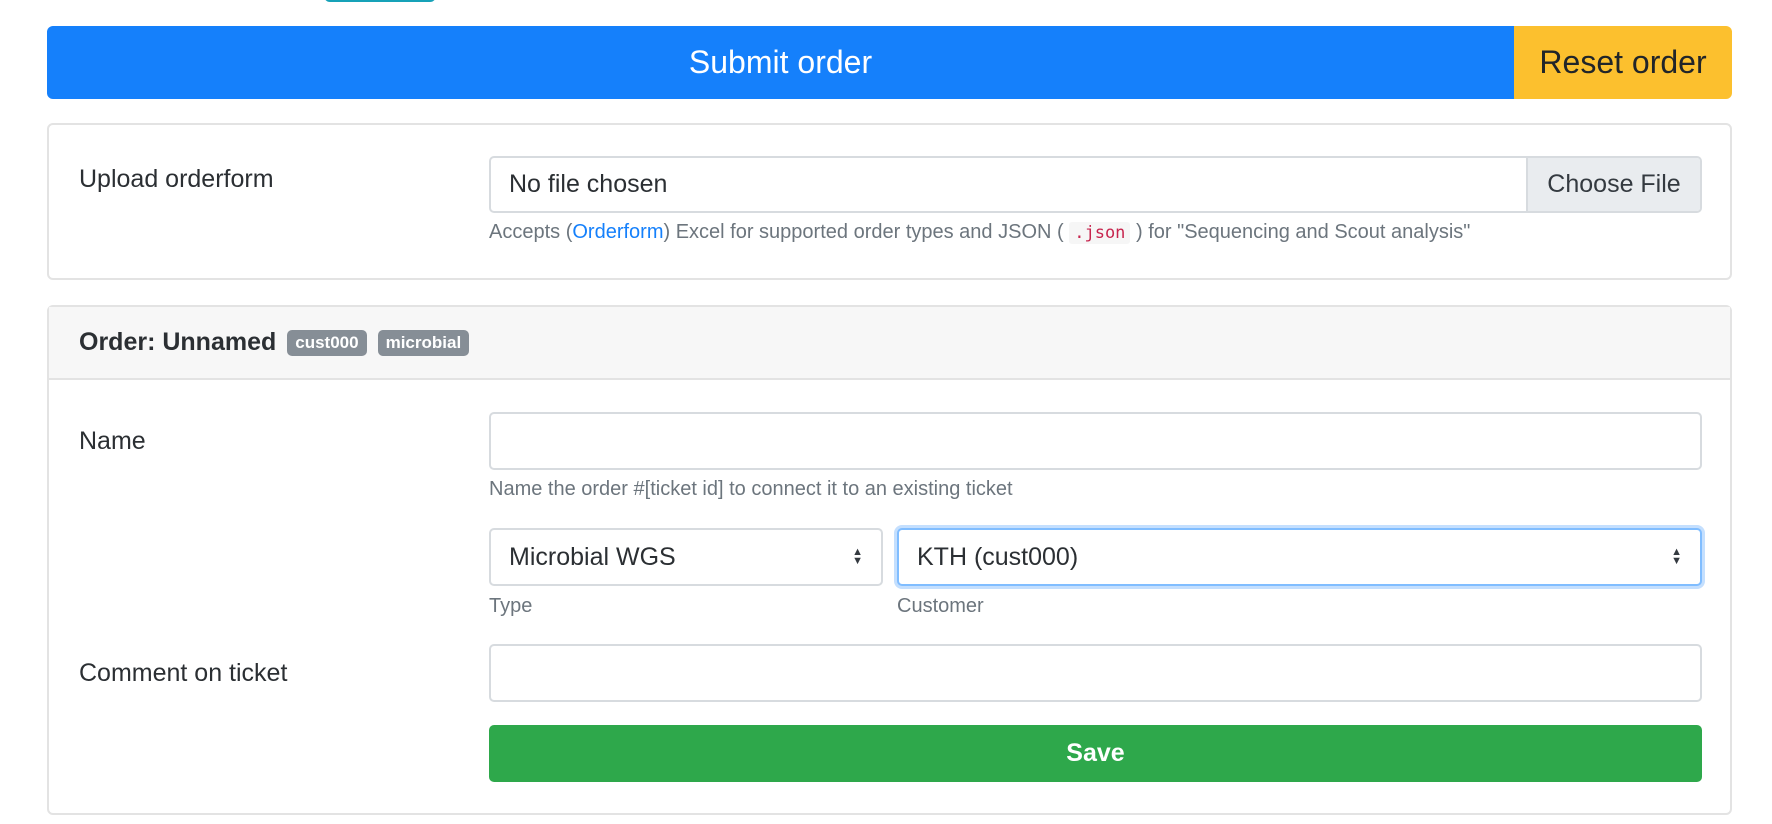 This screenshot has height=824, width=1772. What do you see at coordinates (112, 441) in the screenshot?
I see `name-label: Name` at bounding box center [112, 441].